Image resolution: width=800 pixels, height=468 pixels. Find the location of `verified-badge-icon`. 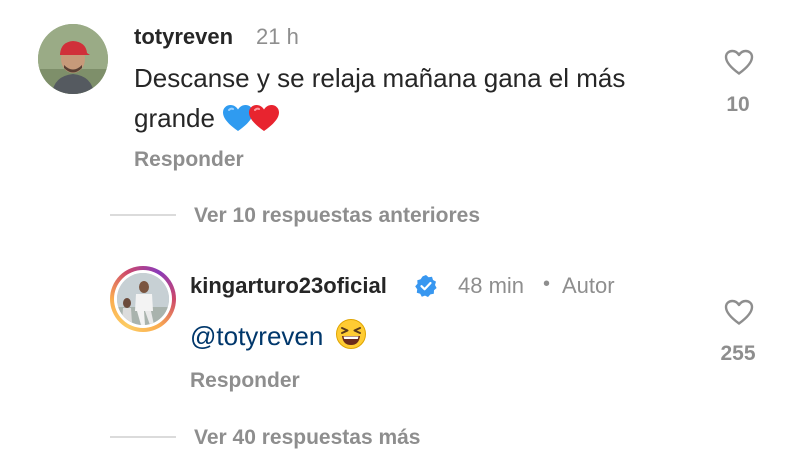

verified-badge-icon is located at coordinates (426, 286).